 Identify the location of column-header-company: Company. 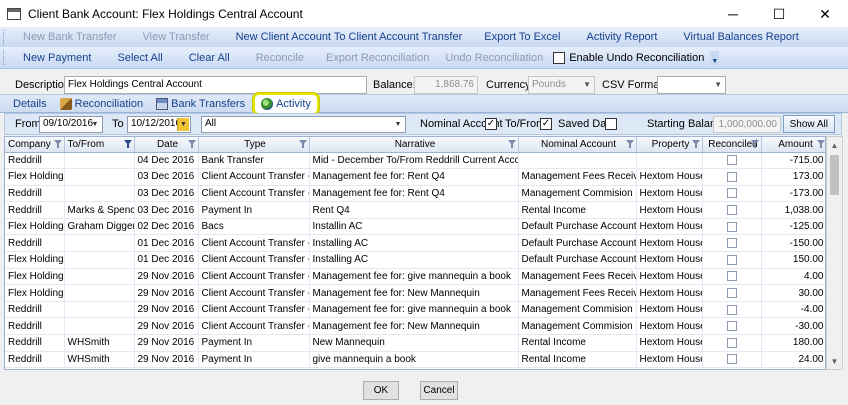
(35, 145).